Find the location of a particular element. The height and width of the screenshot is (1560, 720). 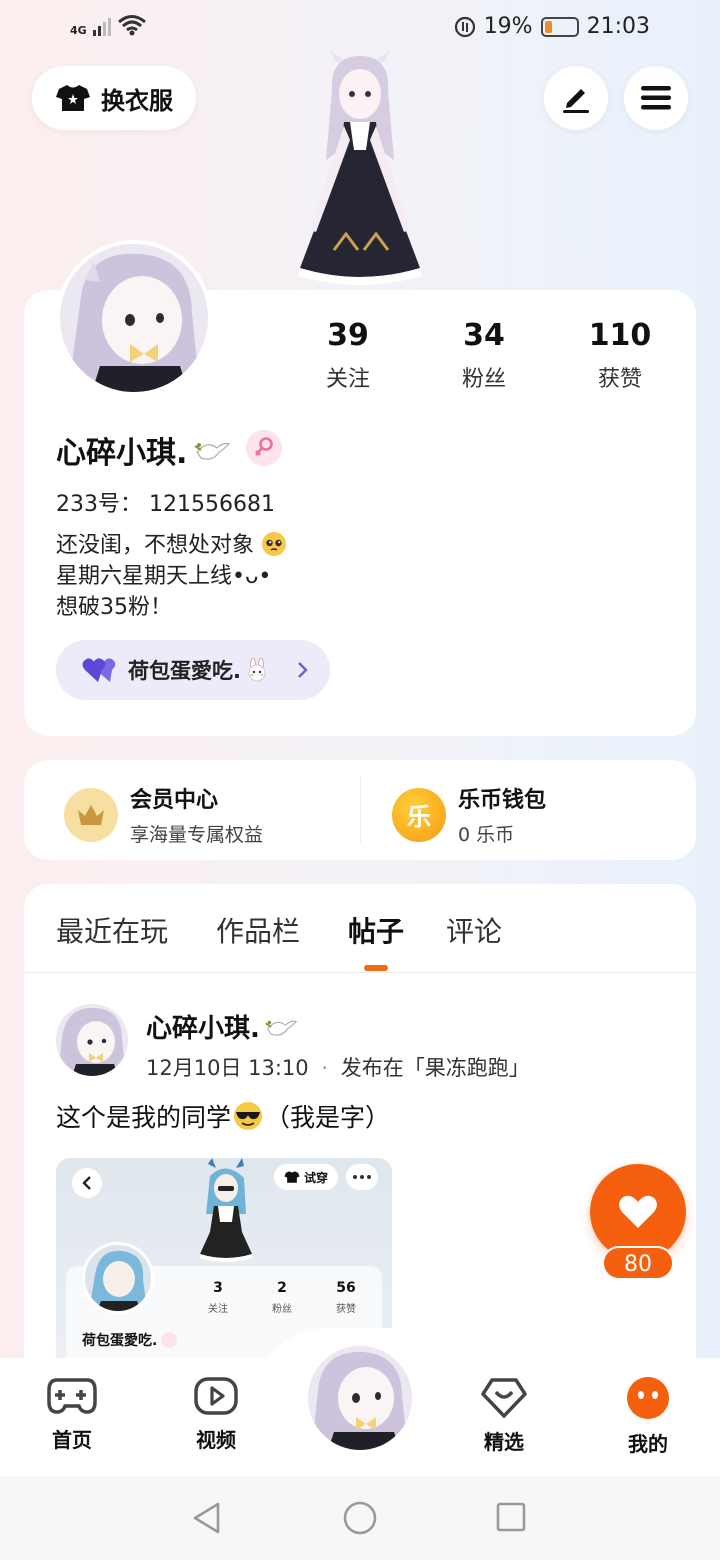

menu-button is located at coordinates (656, 98).